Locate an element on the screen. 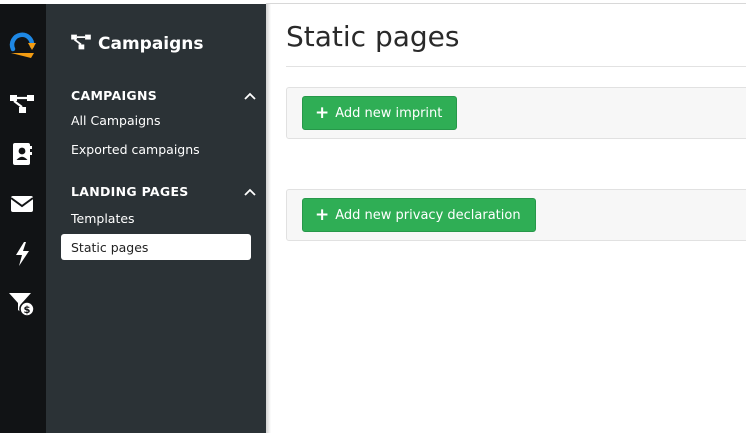 This screenshot has width=746, height=433. nav-item-label: All Campaigns is located at coordinates (116, 120).